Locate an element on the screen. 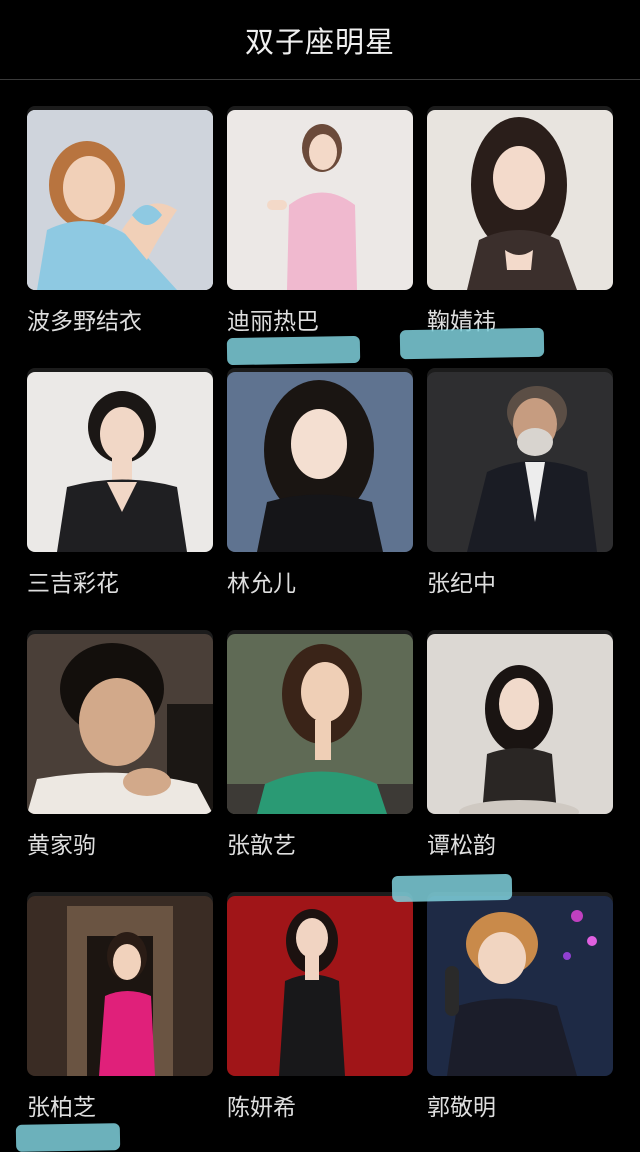 The width and height of the screenshot is (640, 1152). celebrity-name: 迪丽热巴 is located at coordinates (273, 322).